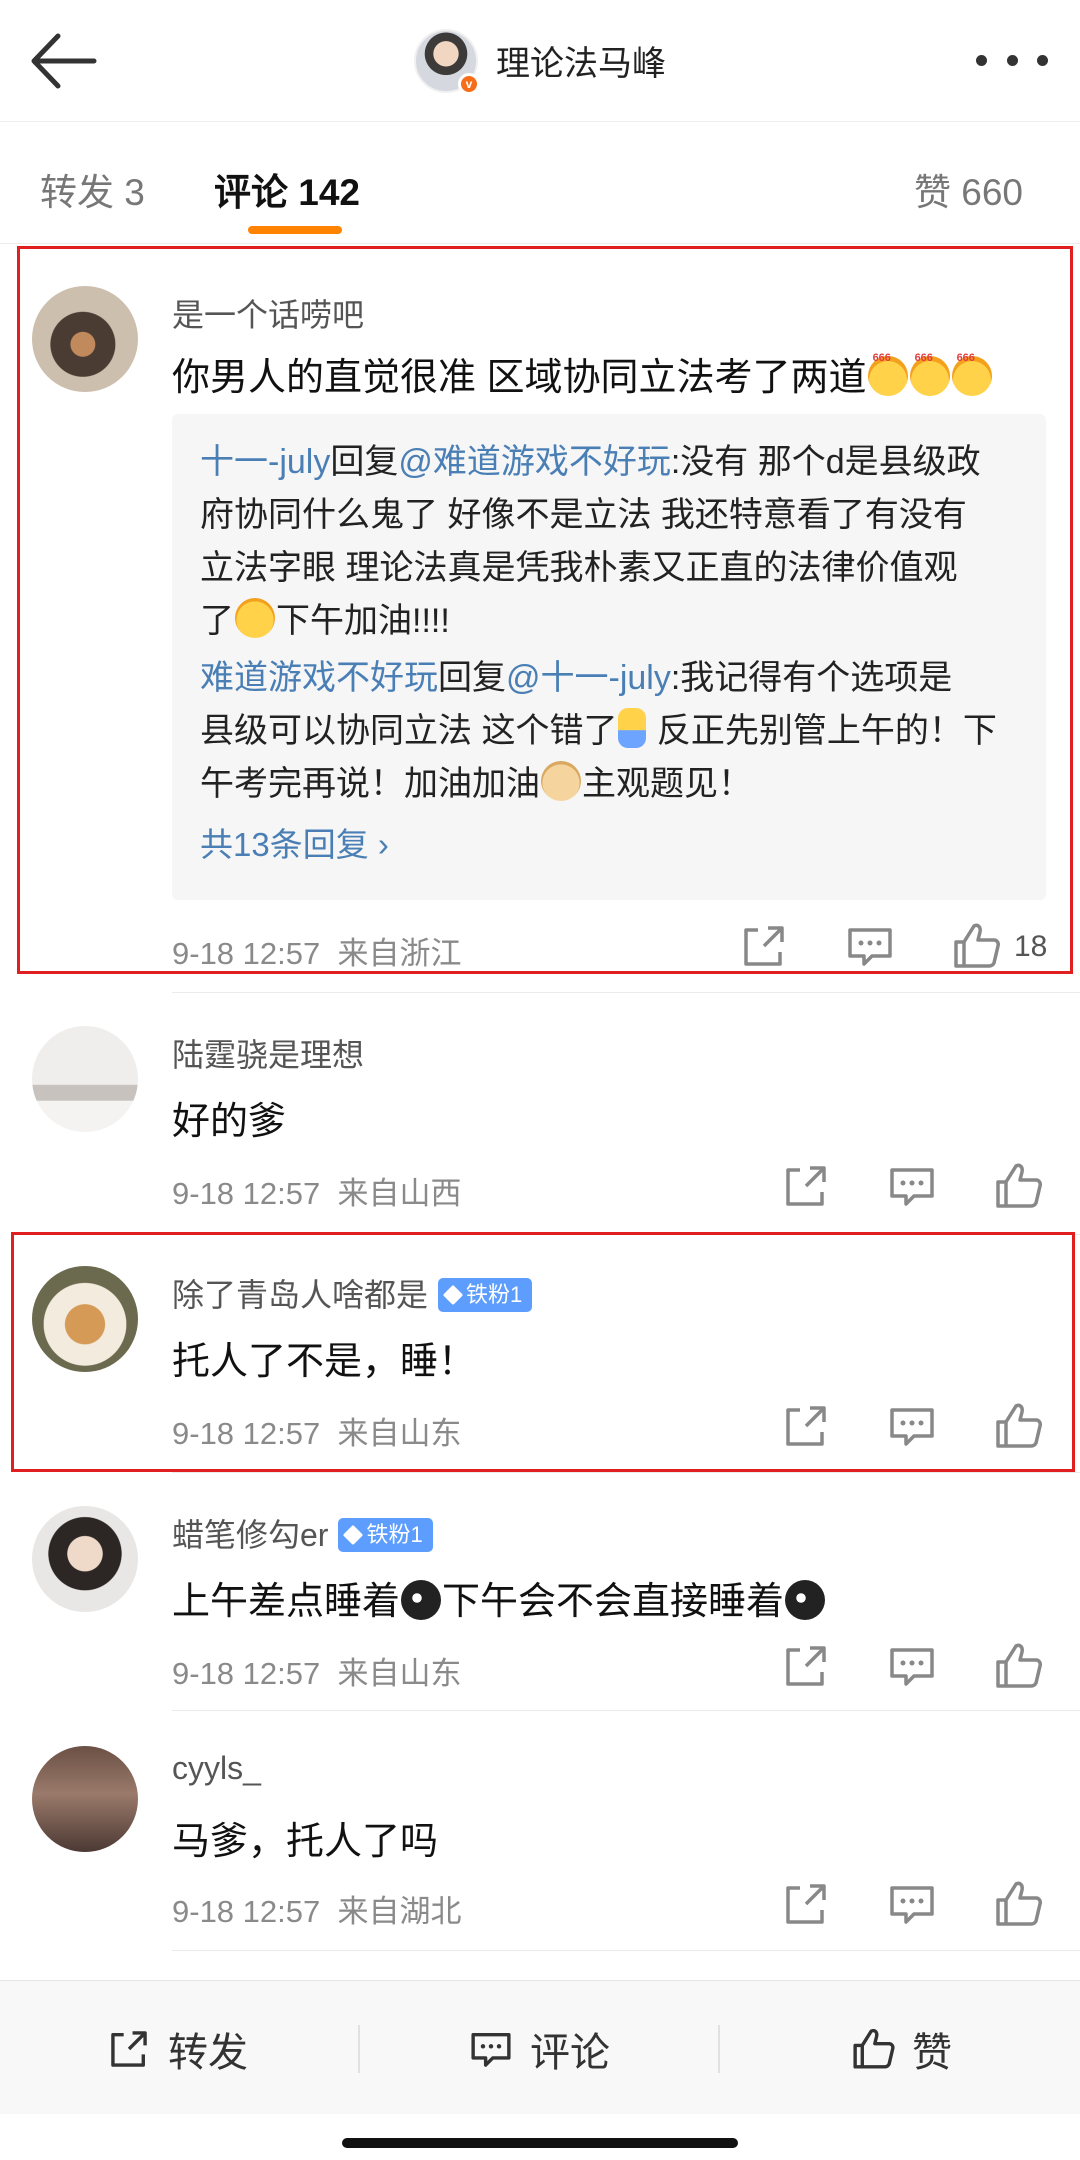 This screenshot has width=1080, height=2160. I want to click on comment-username: cyyls_, so click(216, 1768).